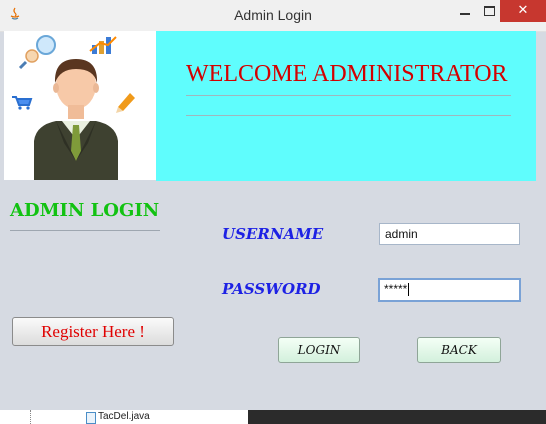 The width and height of the screenshot is (546, 424). I want to click on java-file-icon, so click(91, 418).